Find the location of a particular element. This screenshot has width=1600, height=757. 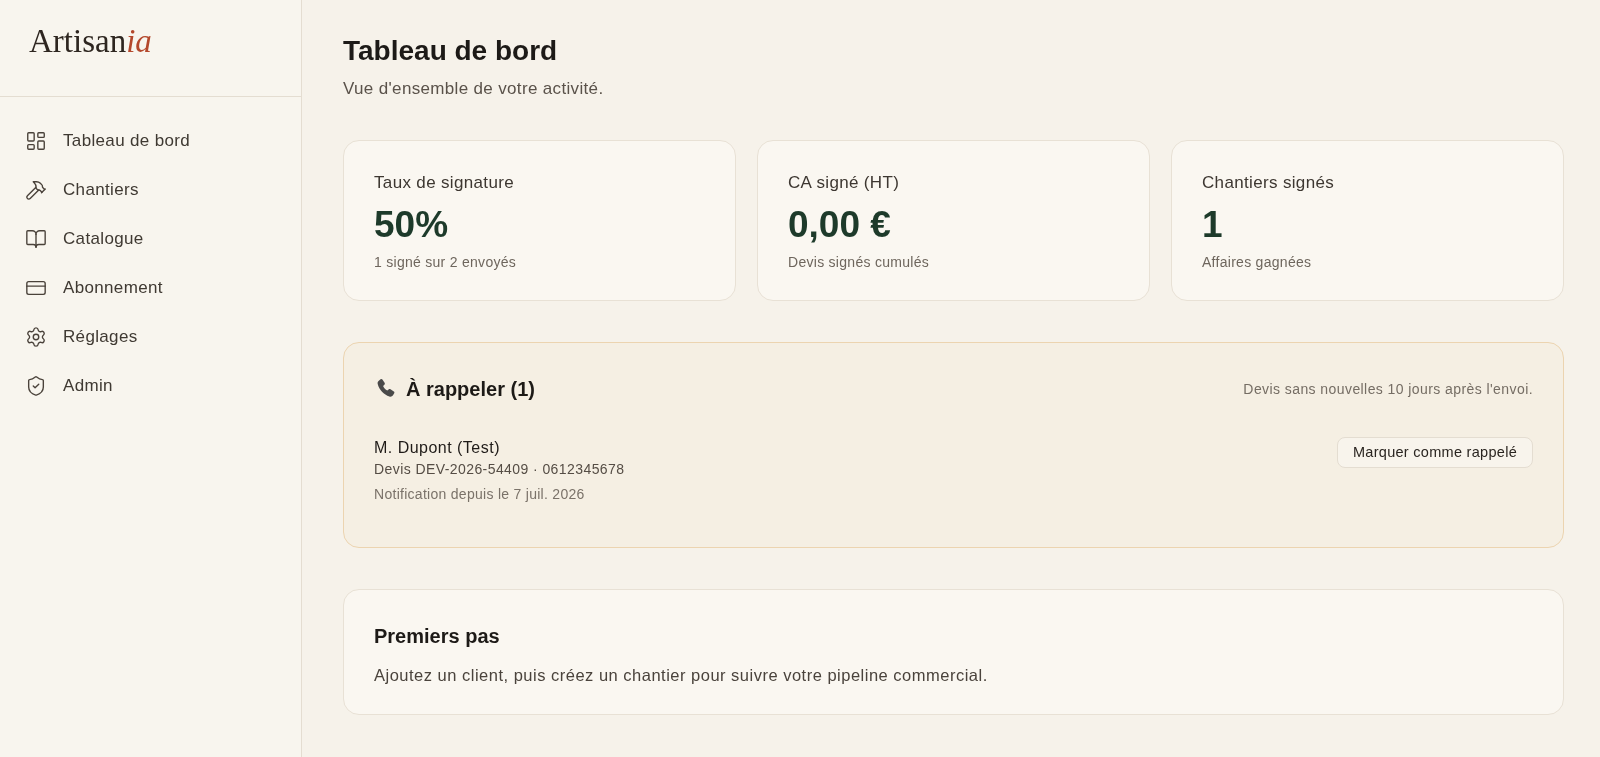

nav-item: Tableau de bord is located at coordinates (150, 140).